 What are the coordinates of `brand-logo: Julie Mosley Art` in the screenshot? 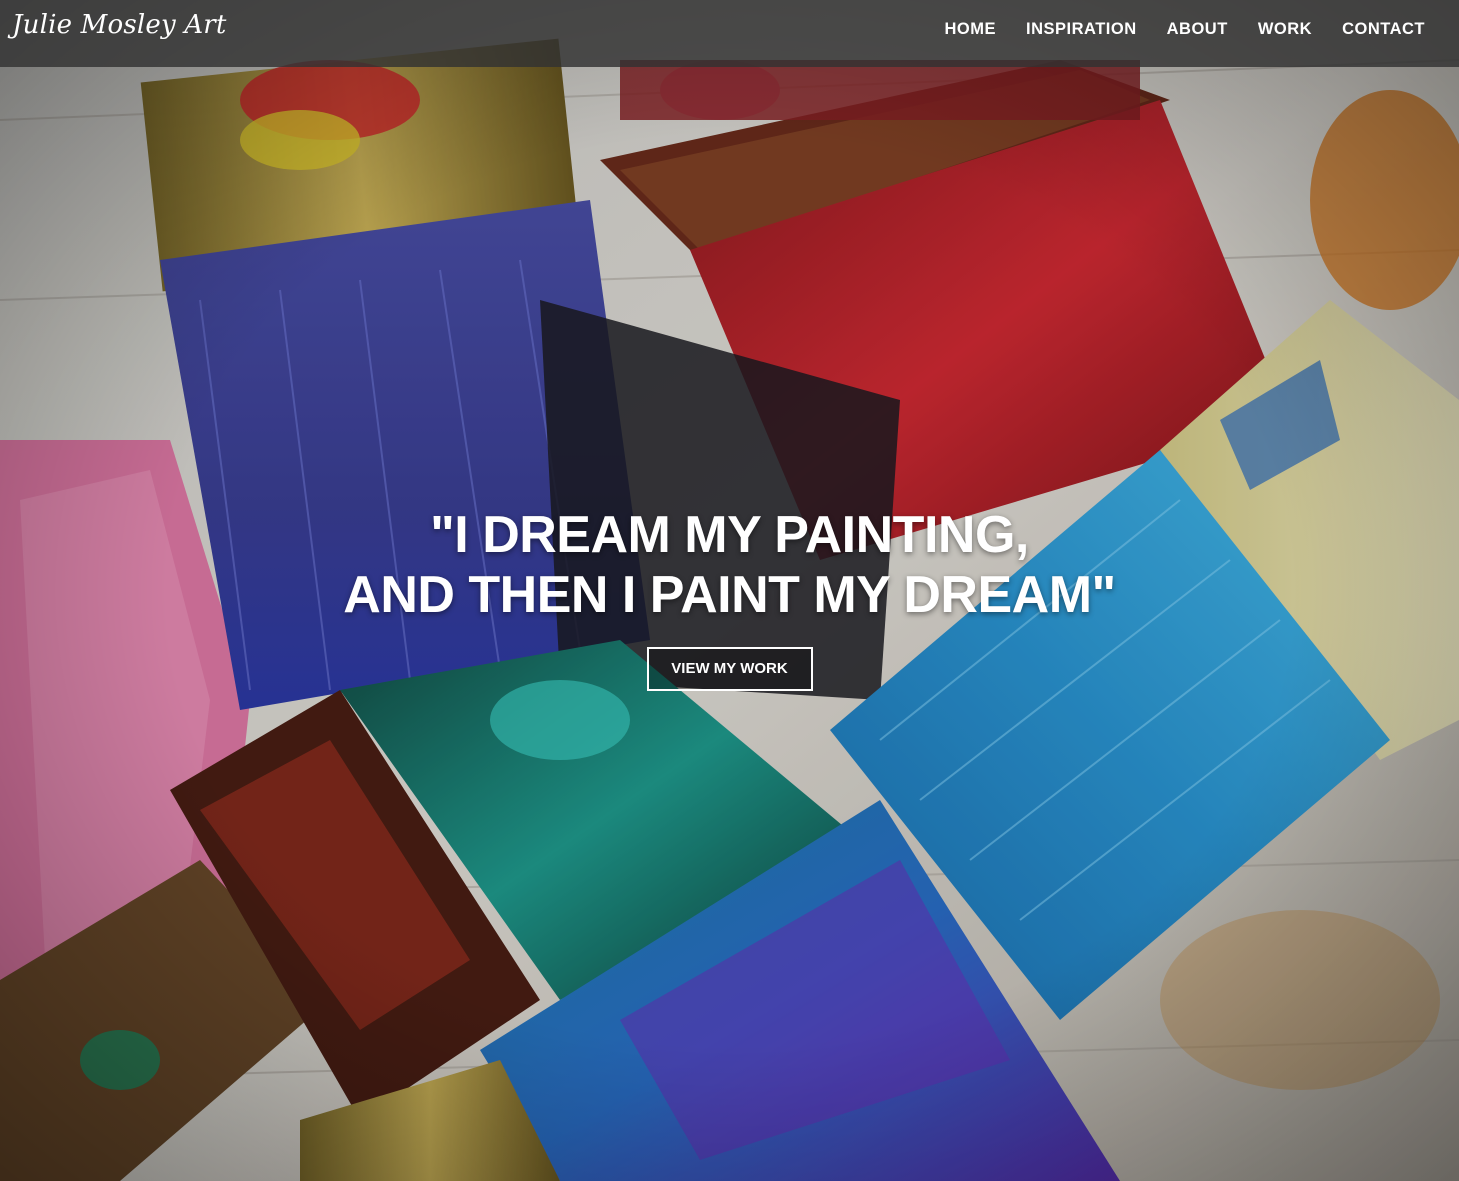 It's located at (119, 25).